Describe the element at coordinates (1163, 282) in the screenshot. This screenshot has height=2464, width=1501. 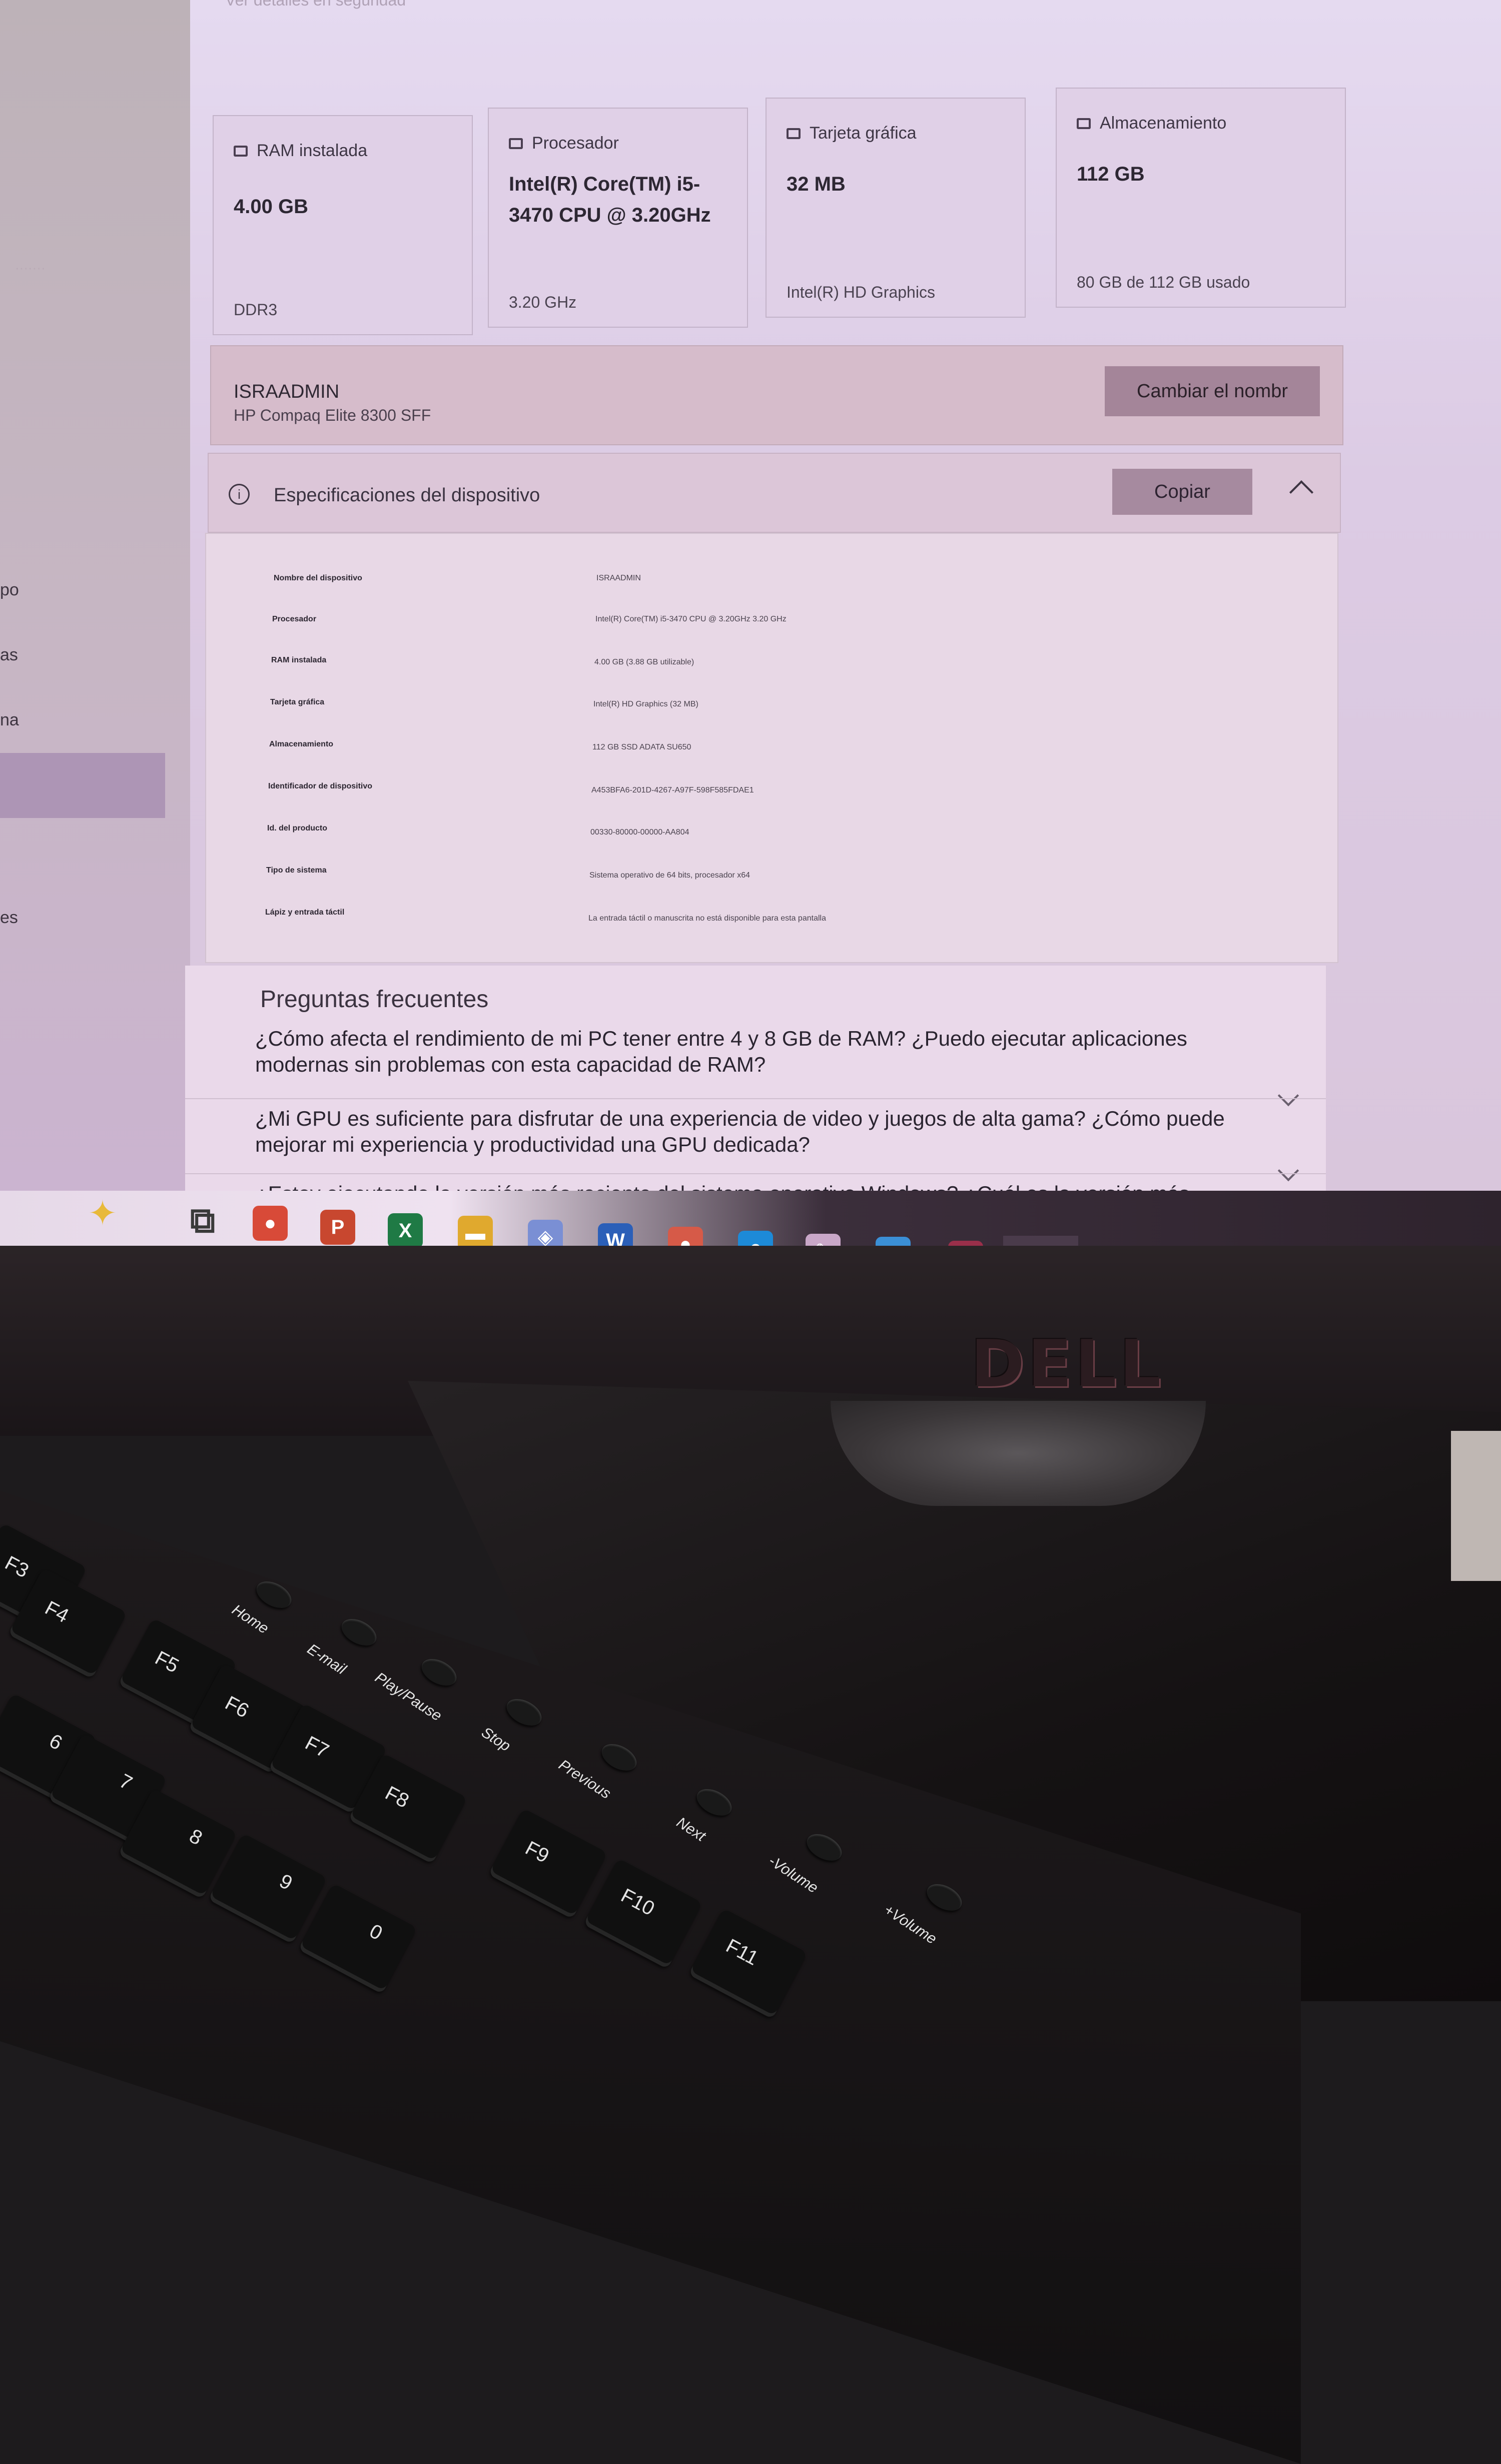
I see `card-sub: 80 GB de 112 GB usado` at that location.